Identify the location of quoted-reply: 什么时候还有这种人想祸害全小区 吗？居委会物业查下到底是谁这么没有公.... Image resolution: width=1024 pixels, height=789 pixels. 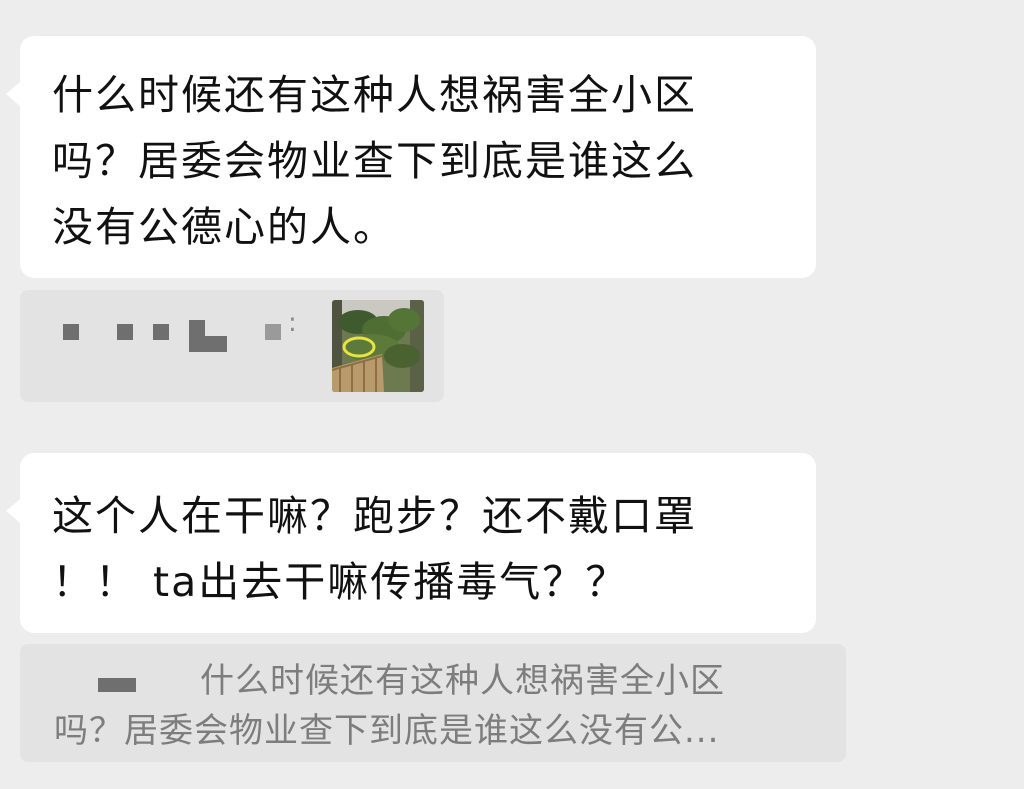
(433, 703).